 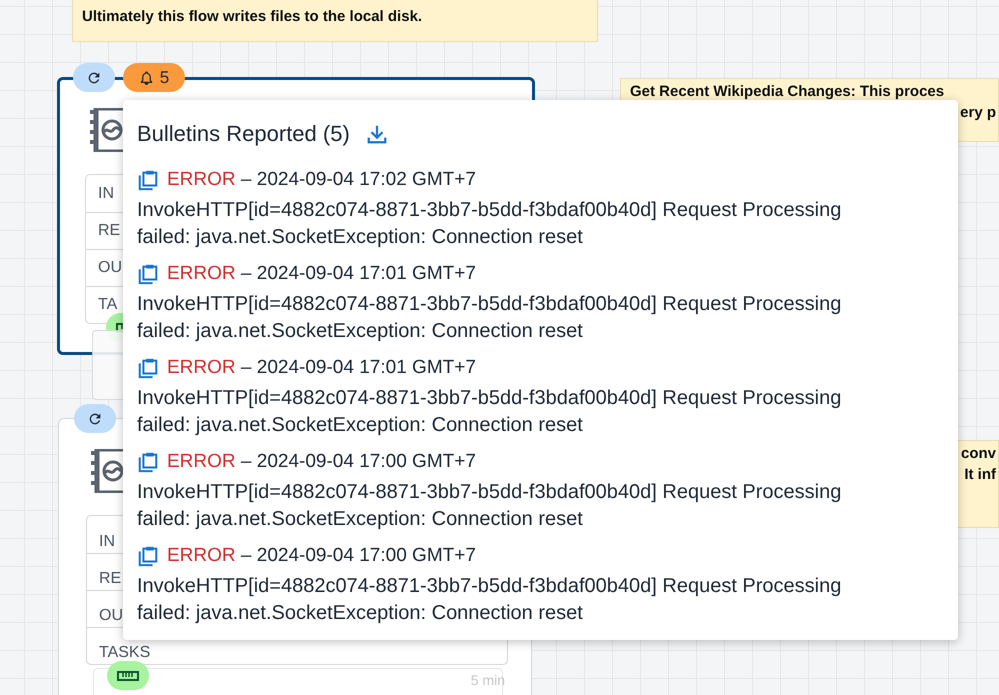 I want to click on note-text: ery p, so click(x=978, y=113).